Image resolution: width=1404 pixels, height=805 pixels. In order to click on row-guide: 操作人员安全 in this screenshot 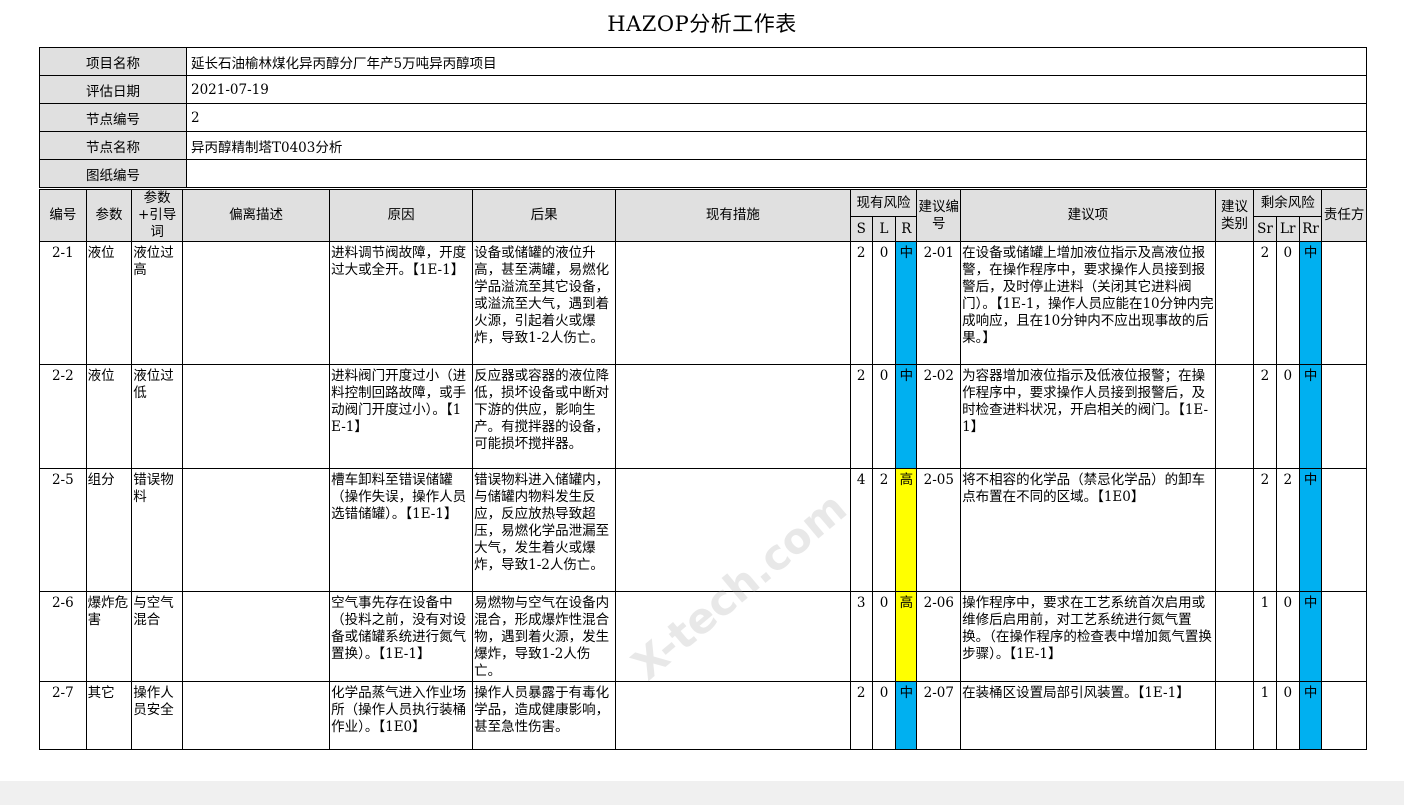, I will do `click(157, 715)`.